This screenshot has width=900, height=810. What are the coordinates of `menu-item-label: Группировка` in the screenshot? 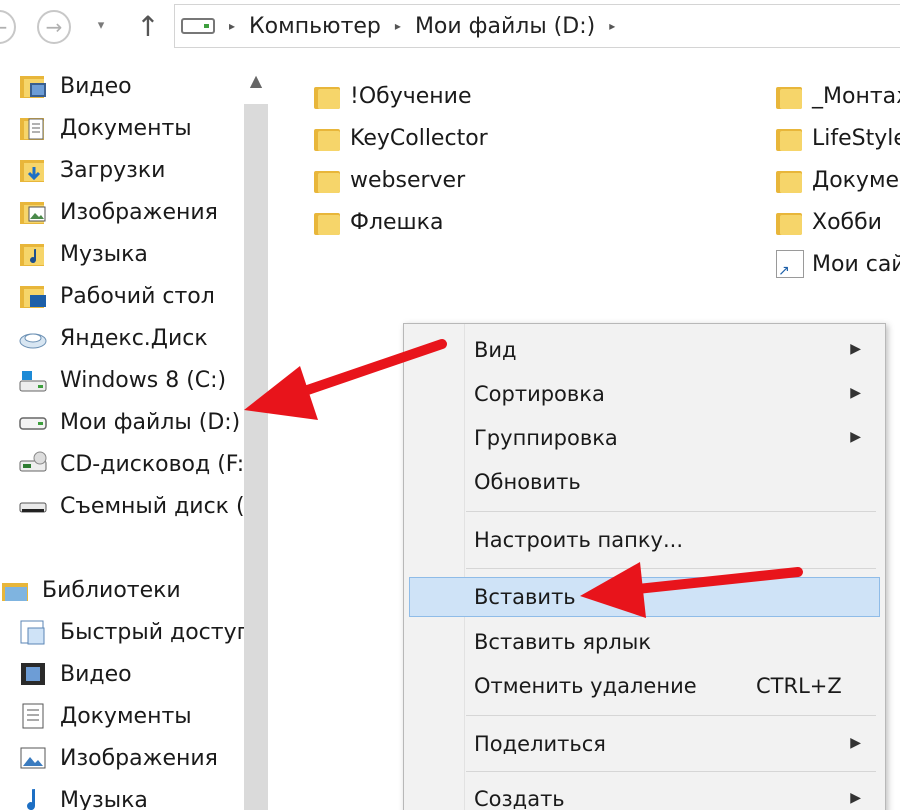 It's located at (546, 438).